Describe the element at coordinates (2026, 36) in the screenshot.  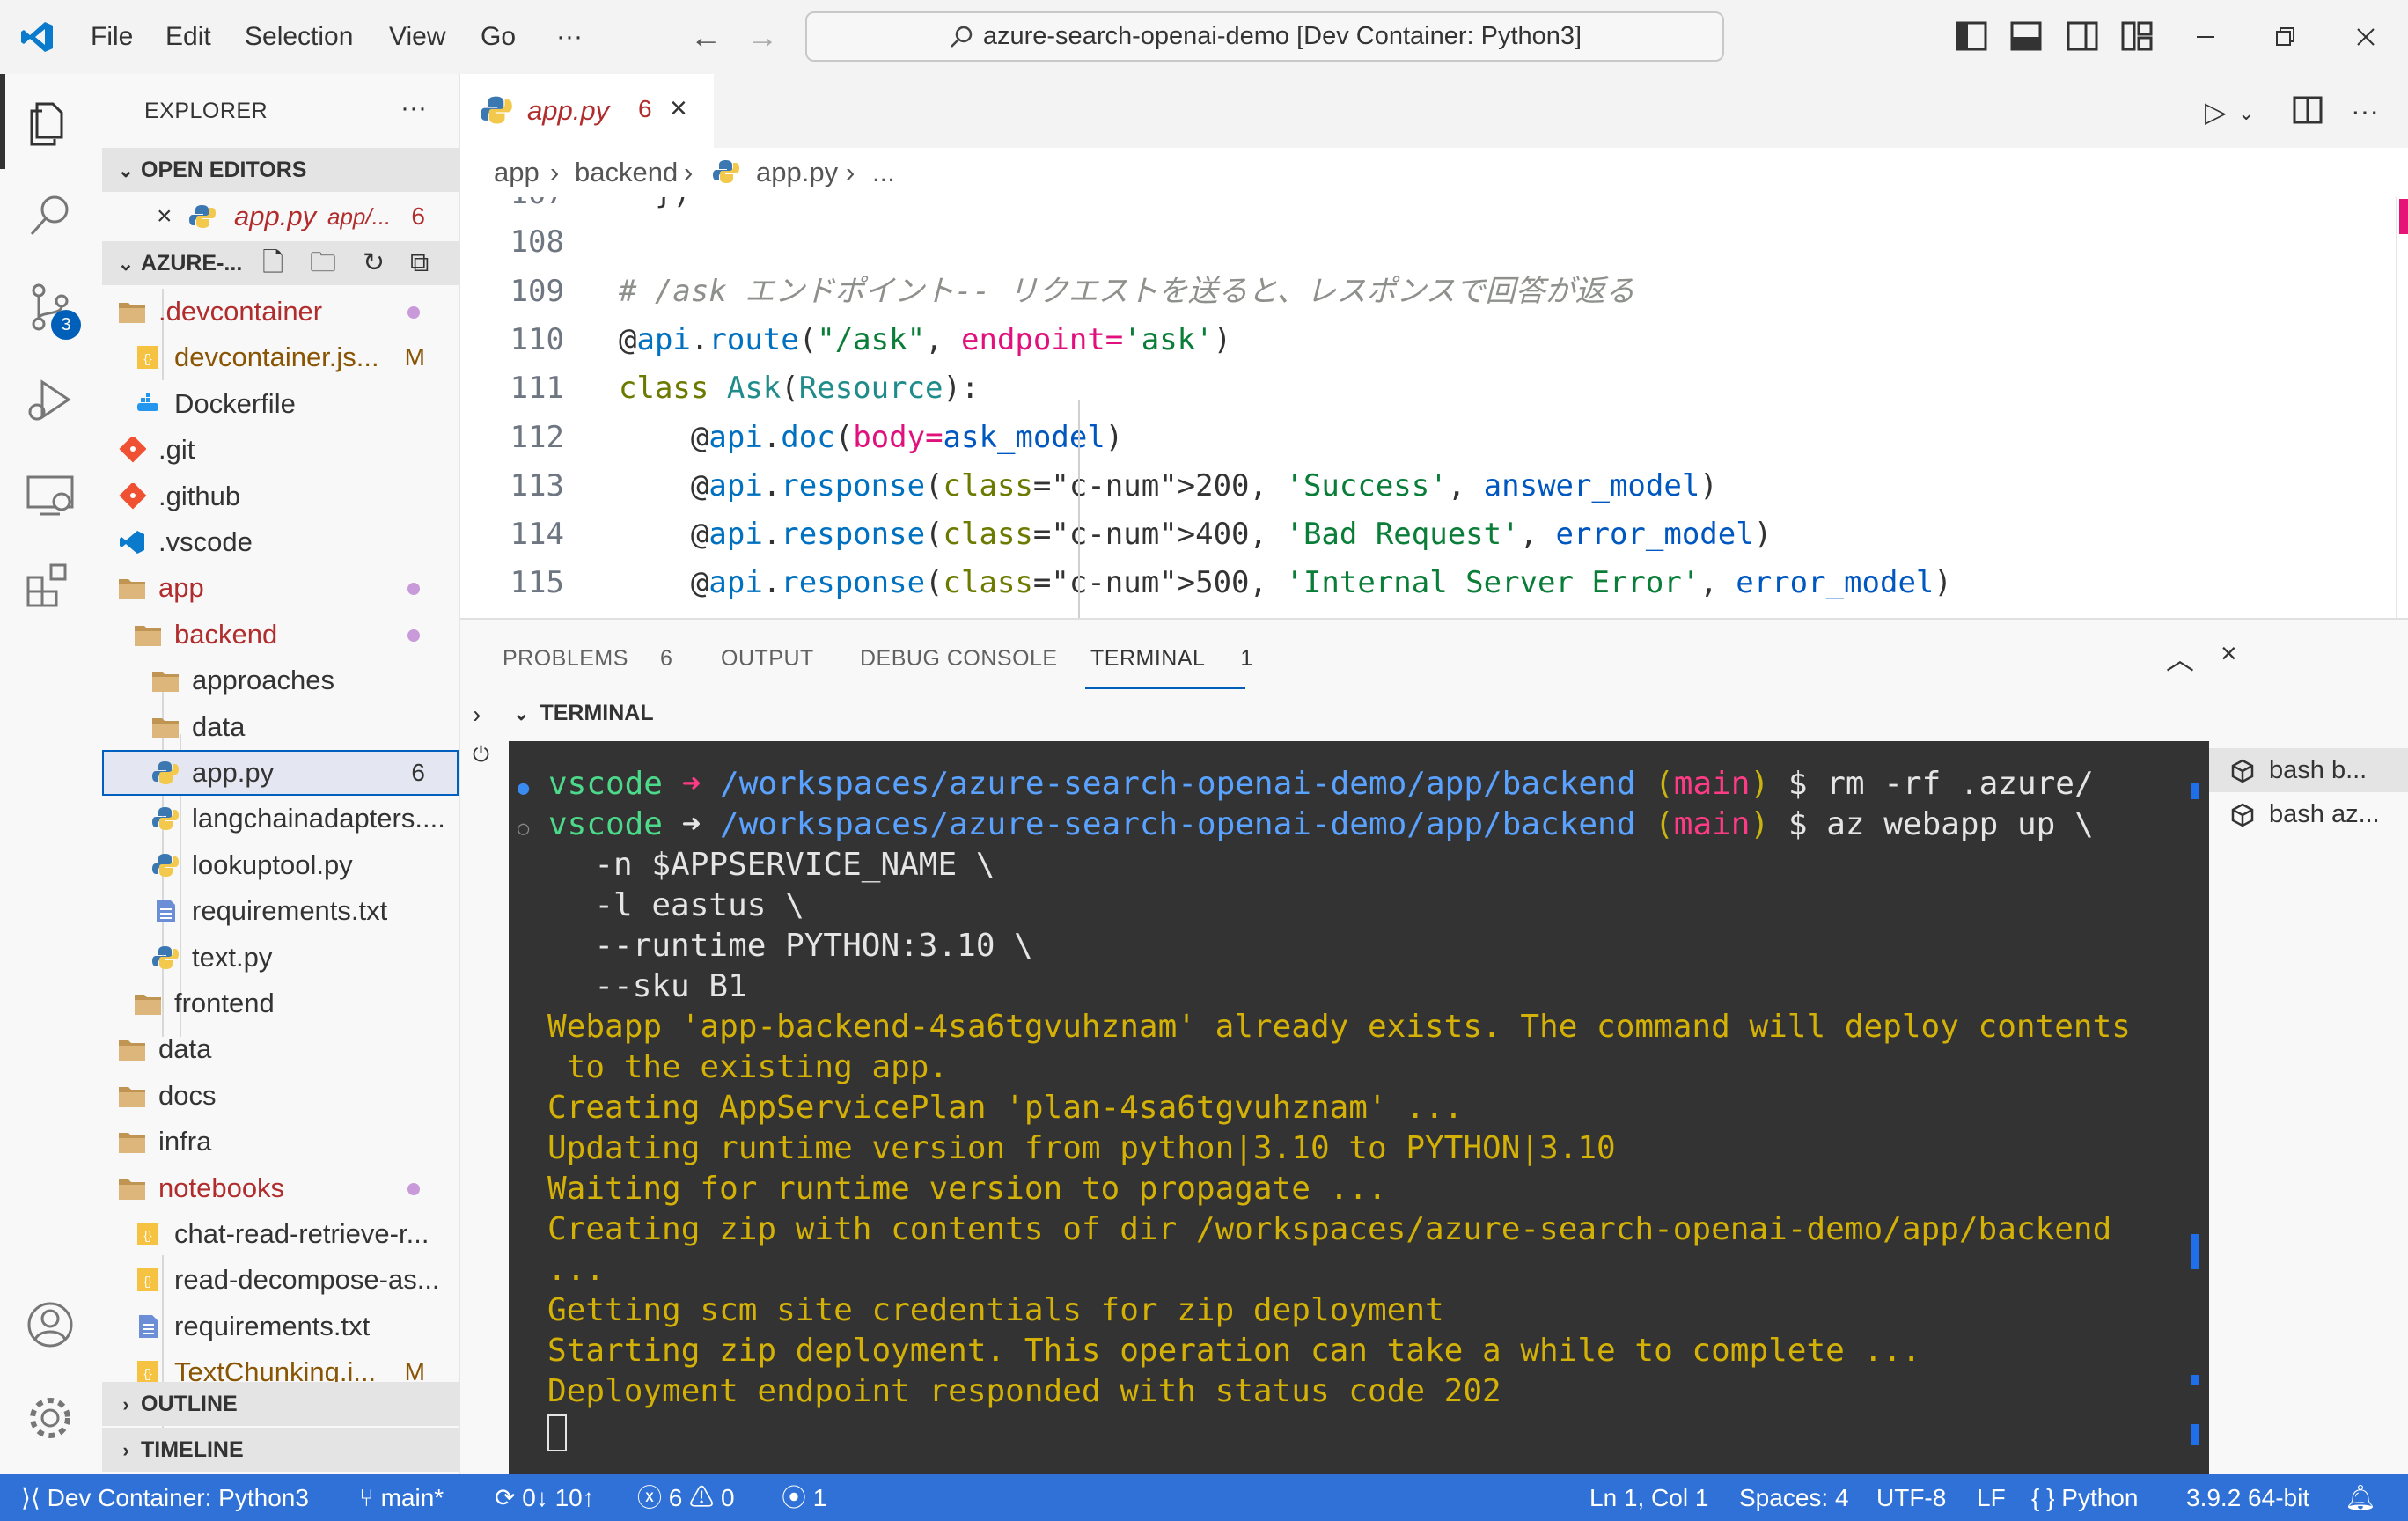
I see `toggle-panel-icon` at that location.